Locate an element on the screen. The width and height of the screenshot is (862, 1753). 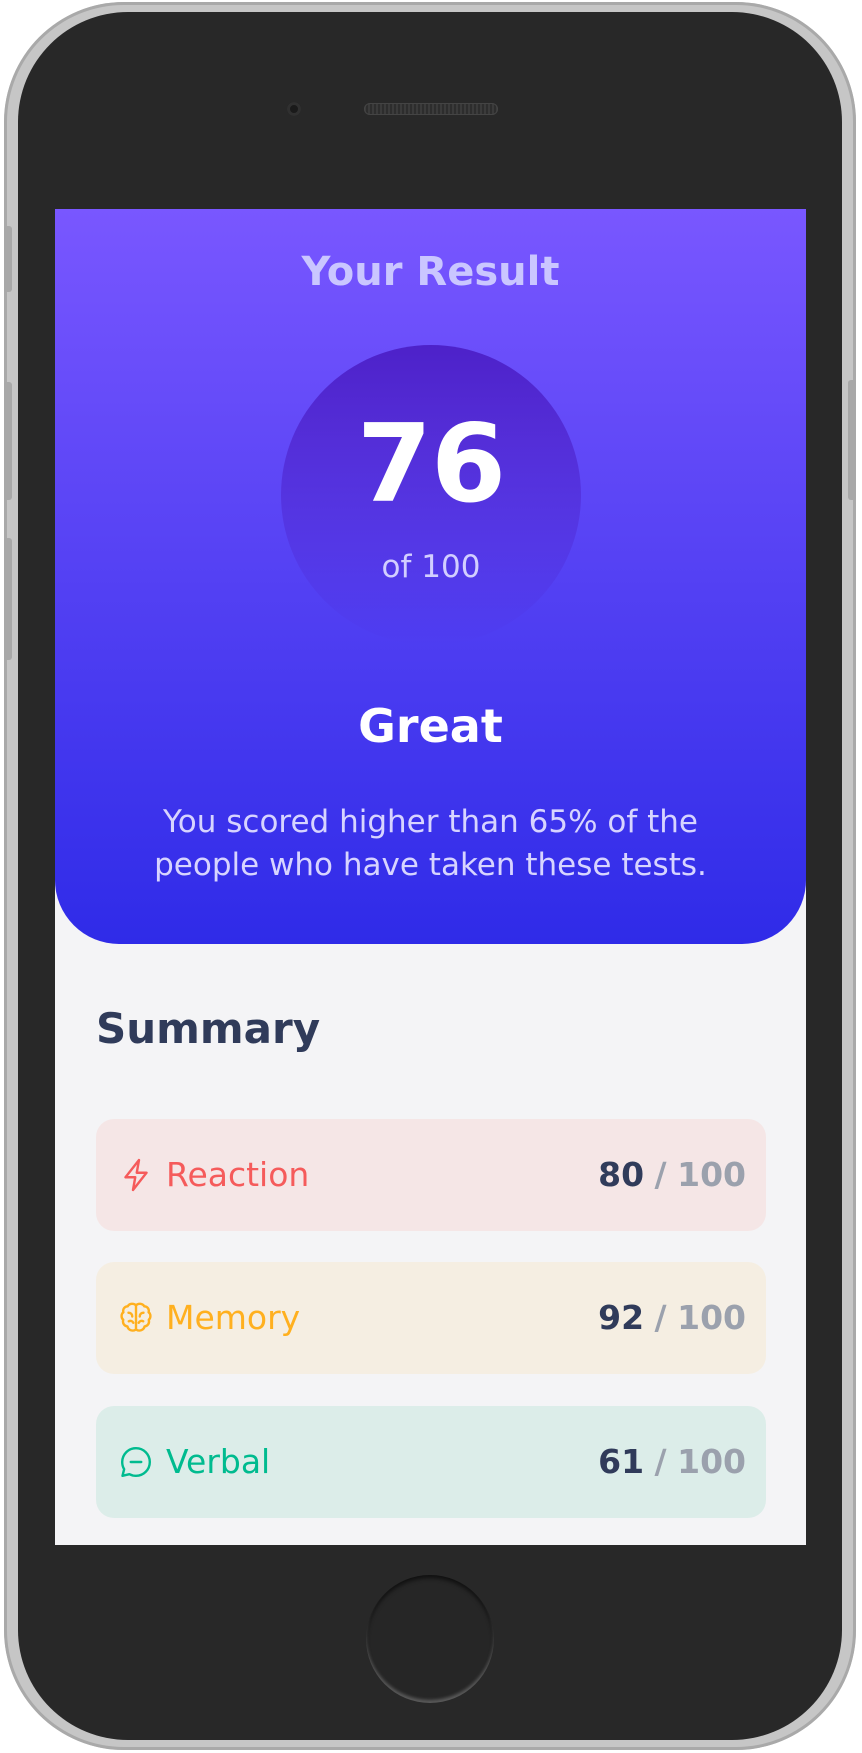
summary-item-label: Verbal is located at coordinates (218, 1461).